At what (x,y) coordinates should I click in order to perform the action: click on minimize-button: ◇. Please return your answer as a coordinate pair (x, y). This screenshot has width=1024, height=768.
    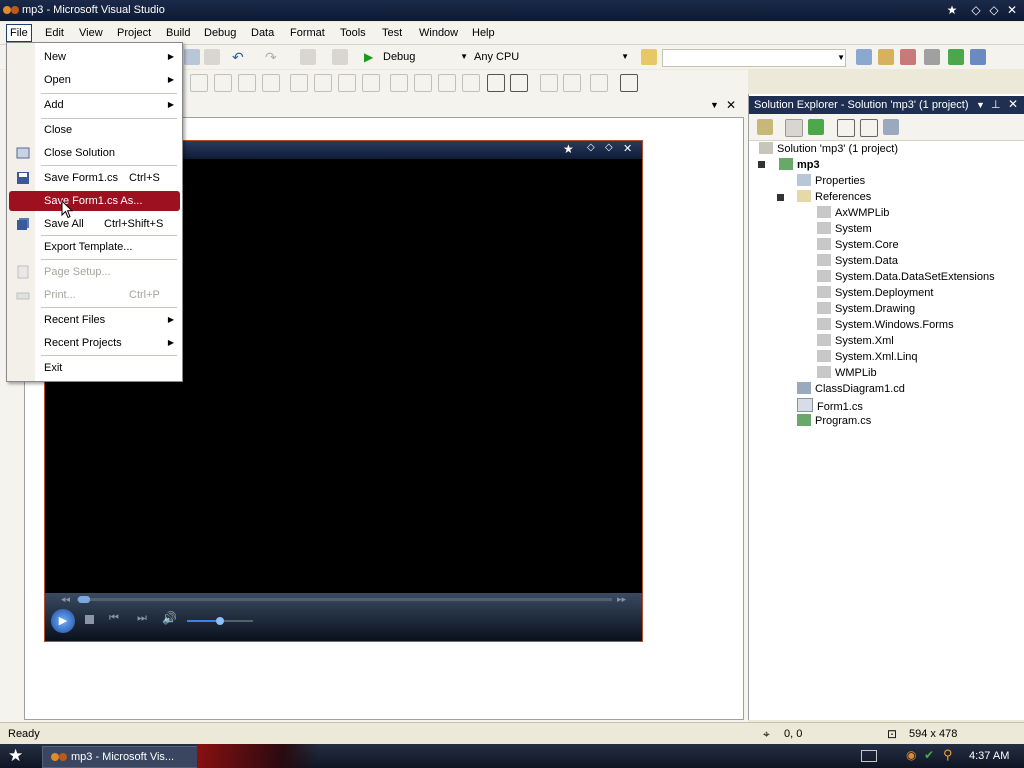
    Looking at the image, I should click on (976, 10).